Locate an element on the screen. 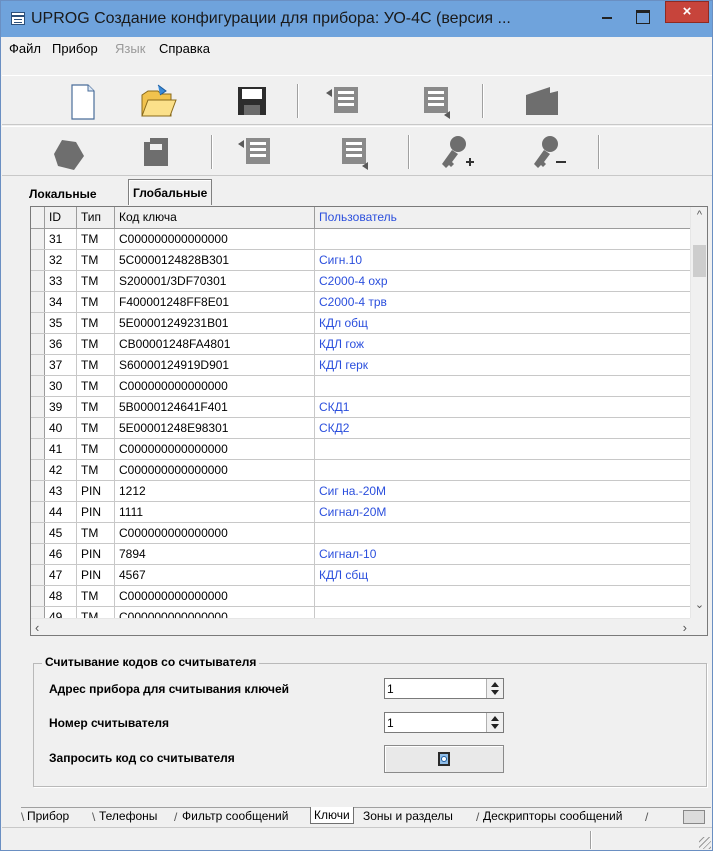 The image size is (713, 851). table-row: 47 PIN 4567 КДЛ сбщ is located at coordinates (361, 575).